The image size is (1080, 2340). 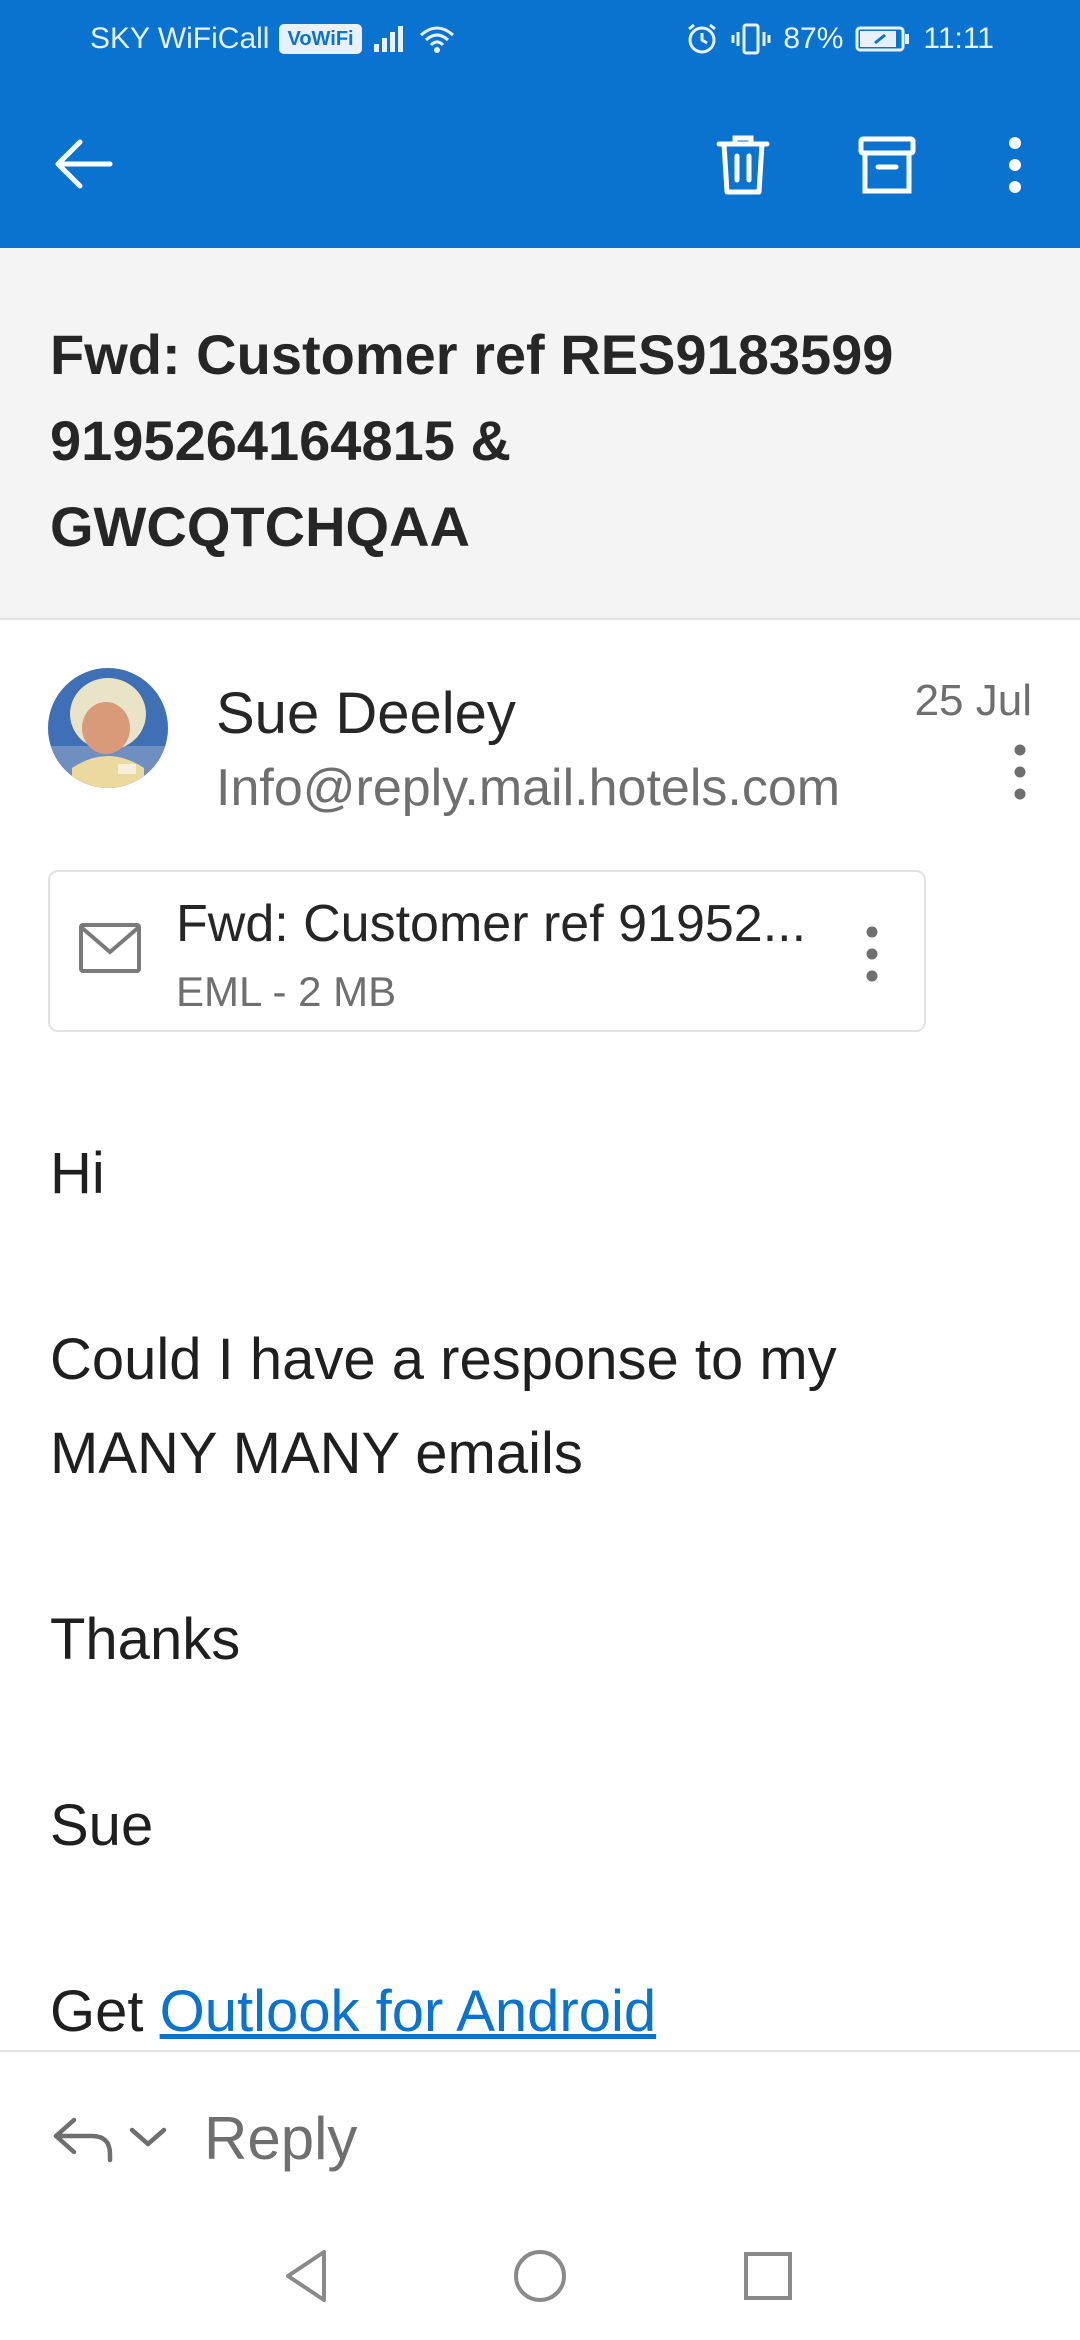 I want to click on body-footer: Get Outlook for Android, so click(x=353, y=2011).